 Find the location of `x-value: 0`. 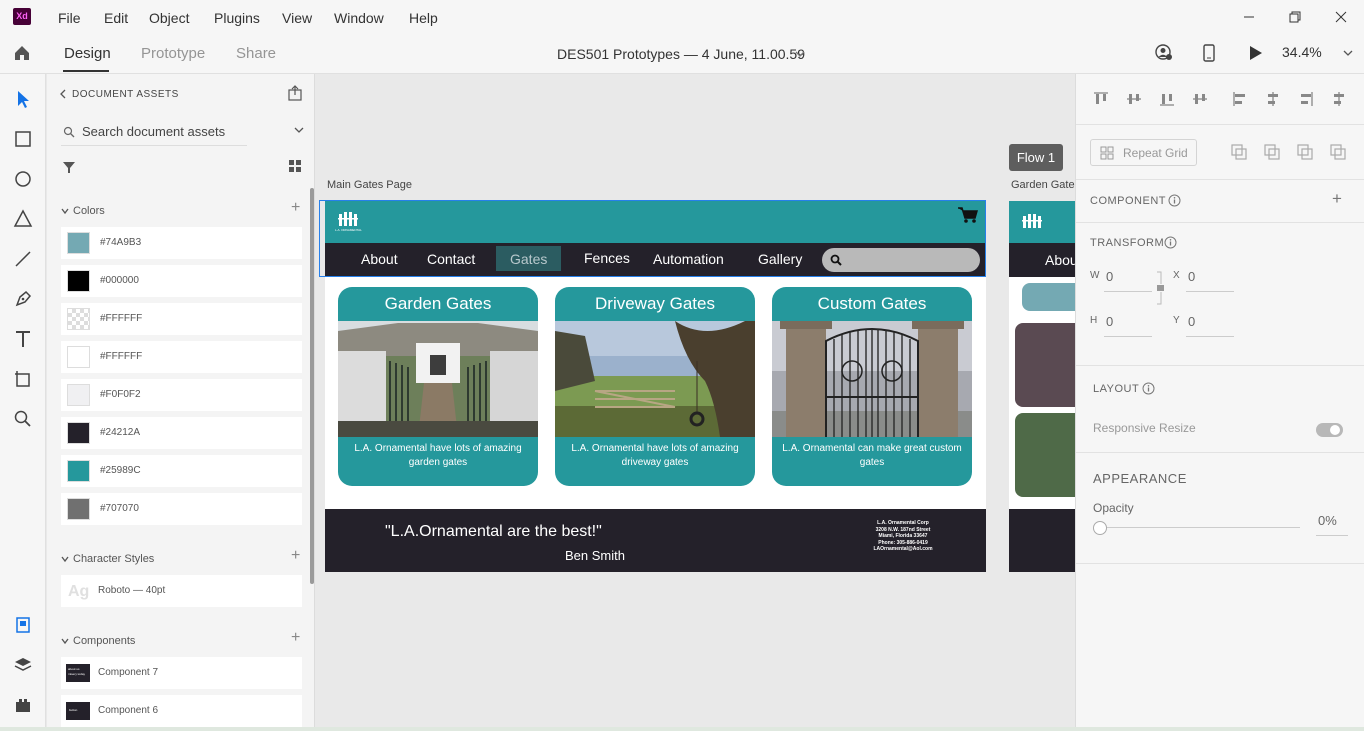

x-value: 0 is located at coordinates (1192, 276).